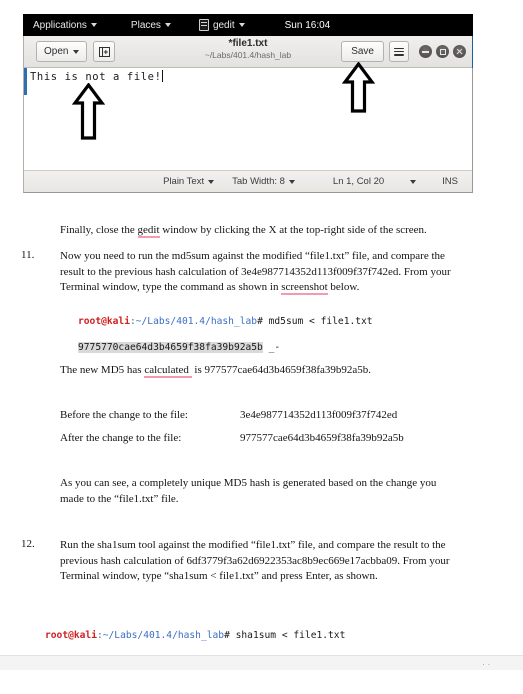  I want to click on editor-text-value: This is not a file!, so click(96, 77).